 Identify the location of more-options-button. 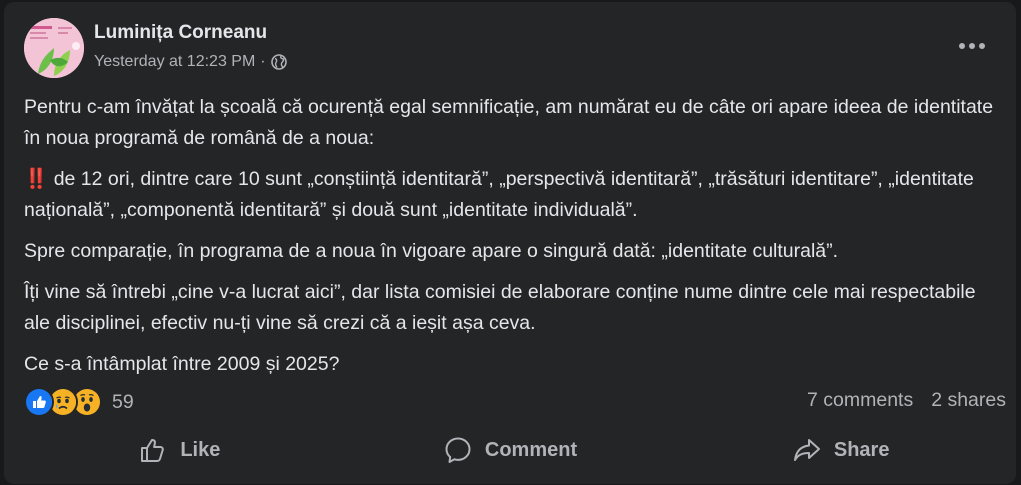
(972, 46).